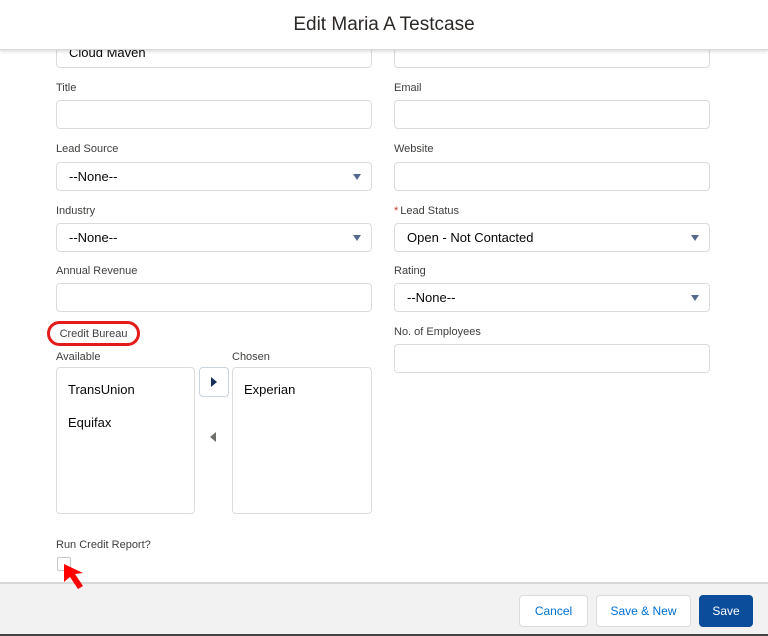  Describe the element at coordinates (552, 176) in the screenshot. I see `website-input` at that location.